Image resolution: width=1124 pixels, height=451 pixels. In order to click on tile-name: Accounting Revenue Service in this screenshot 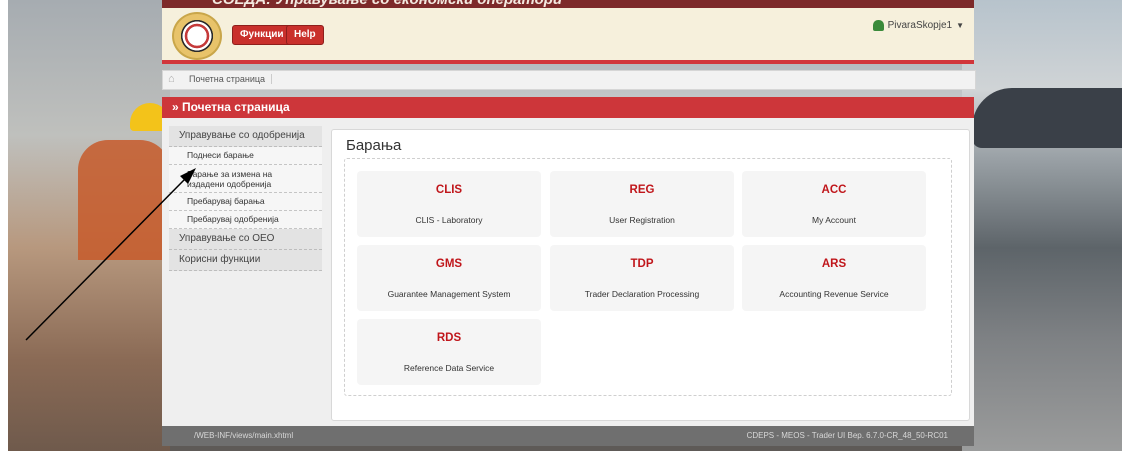, I will do `click(834, 294)`.